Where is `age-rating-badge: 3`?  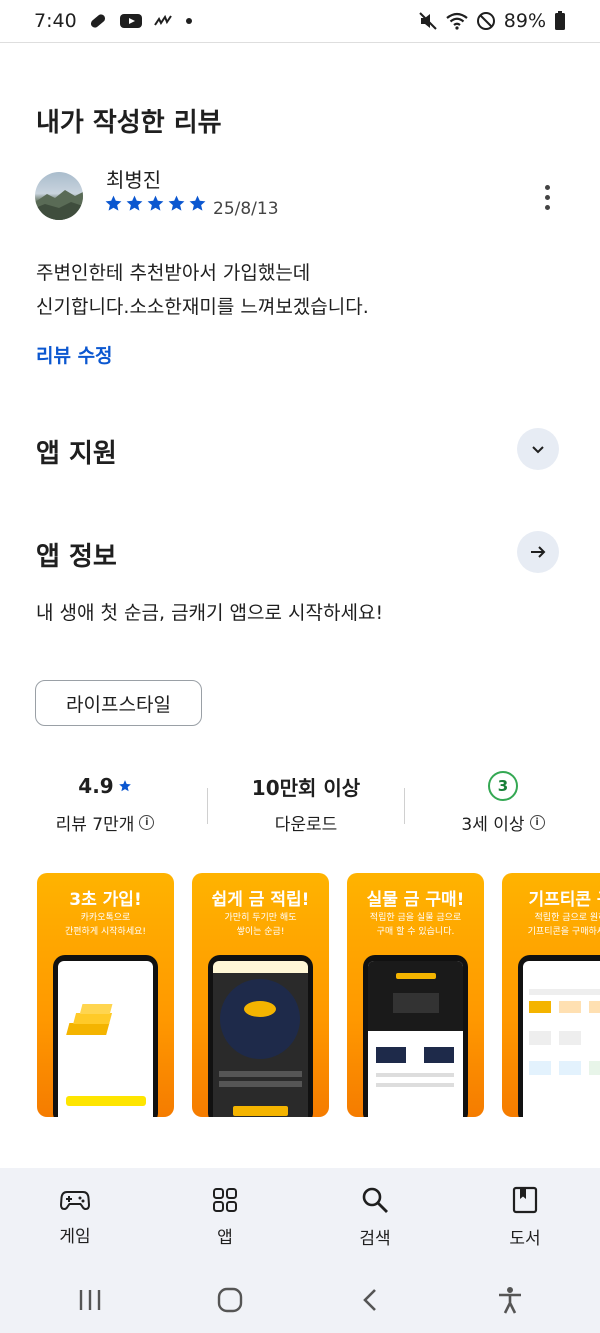
age-rating-badge: 3 is located at coordinates (503, 786).